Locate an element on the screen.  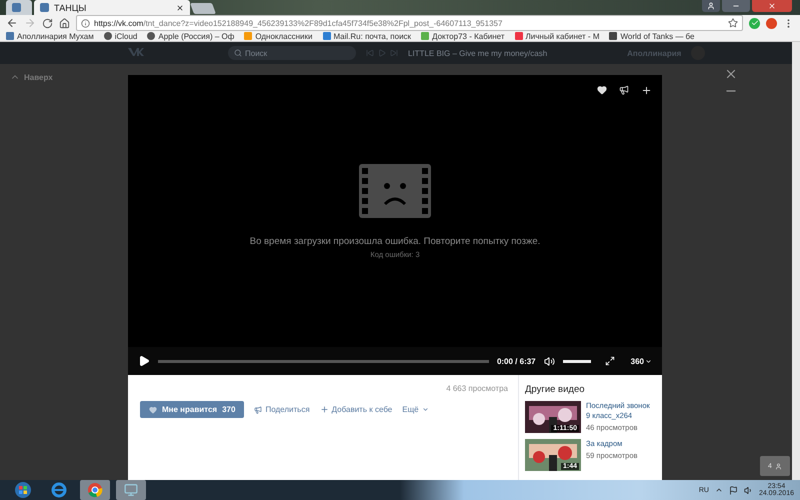
bookmark: Доктор73 - Кабинет is located at coordinates (463, 36).